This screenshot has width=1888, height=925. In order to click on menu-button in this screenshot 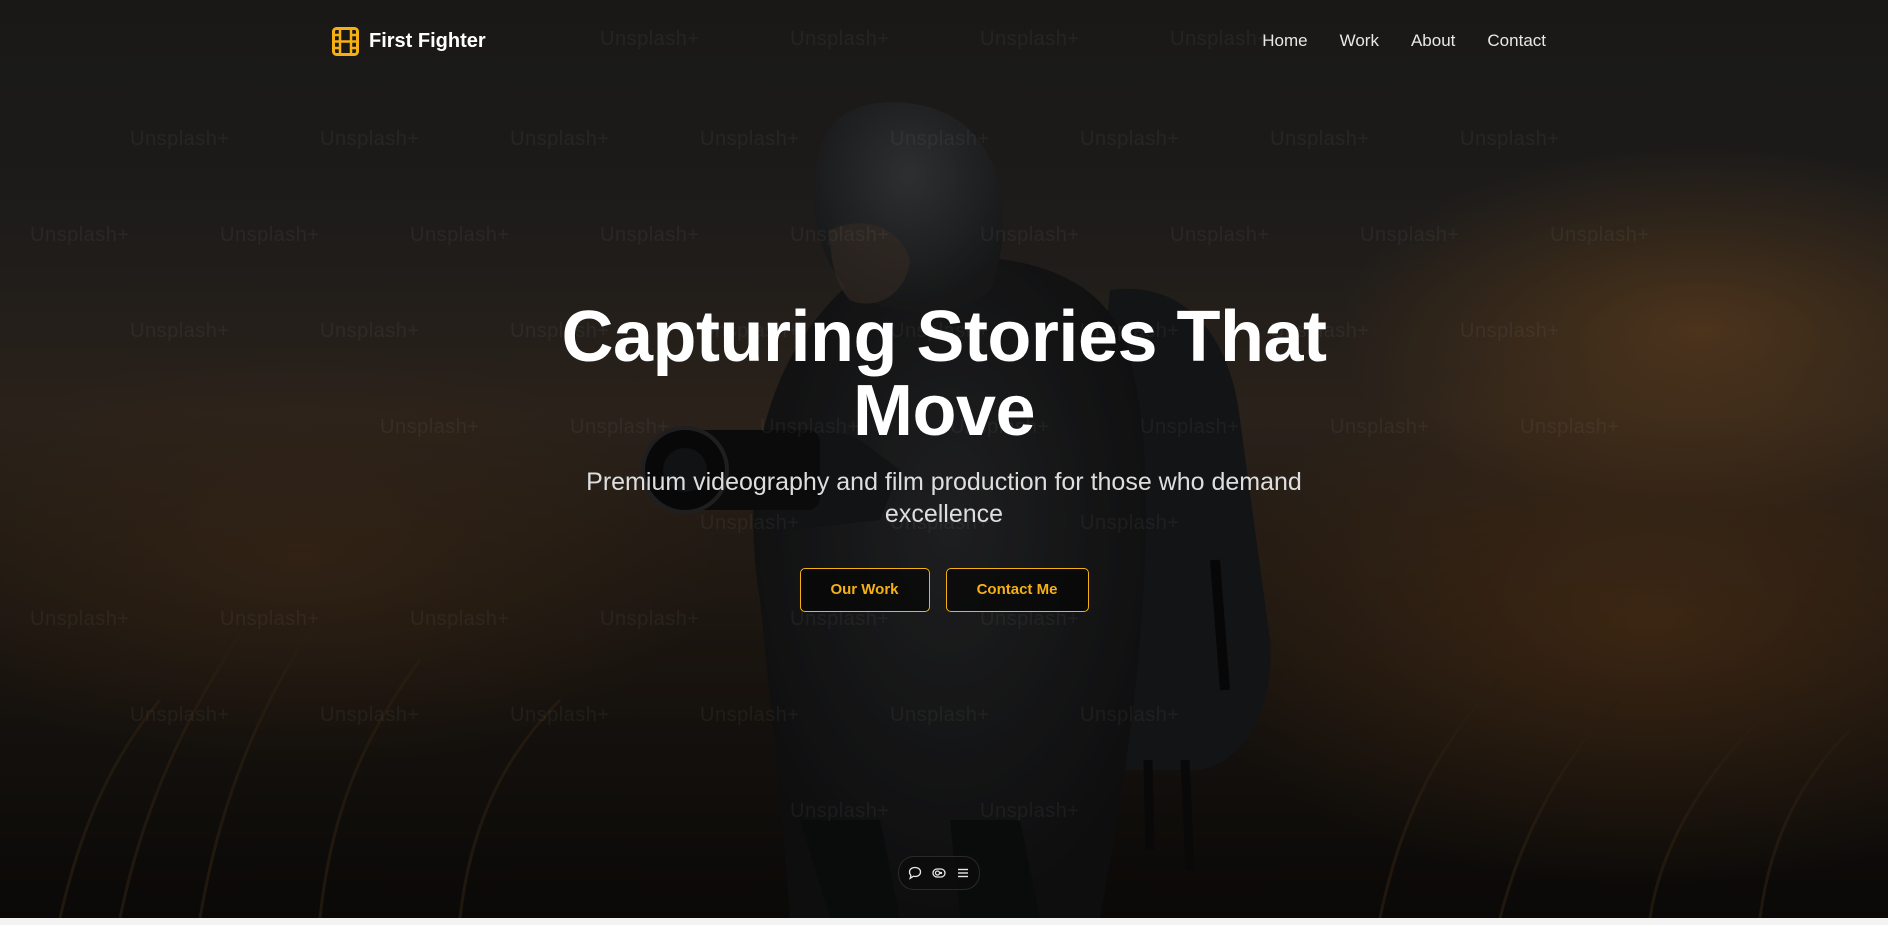, I will do `click(963, 873)`.